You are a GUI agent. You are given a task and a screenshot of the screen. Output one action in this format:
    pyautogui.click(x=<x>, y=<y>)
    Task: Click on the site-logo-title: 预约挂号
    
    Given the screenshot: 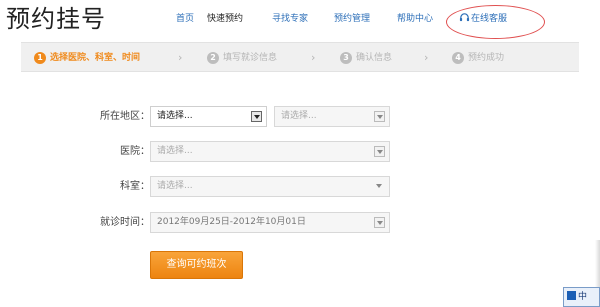 What is the action you would take?
    pyautogui.click(x=56, y=19)
    